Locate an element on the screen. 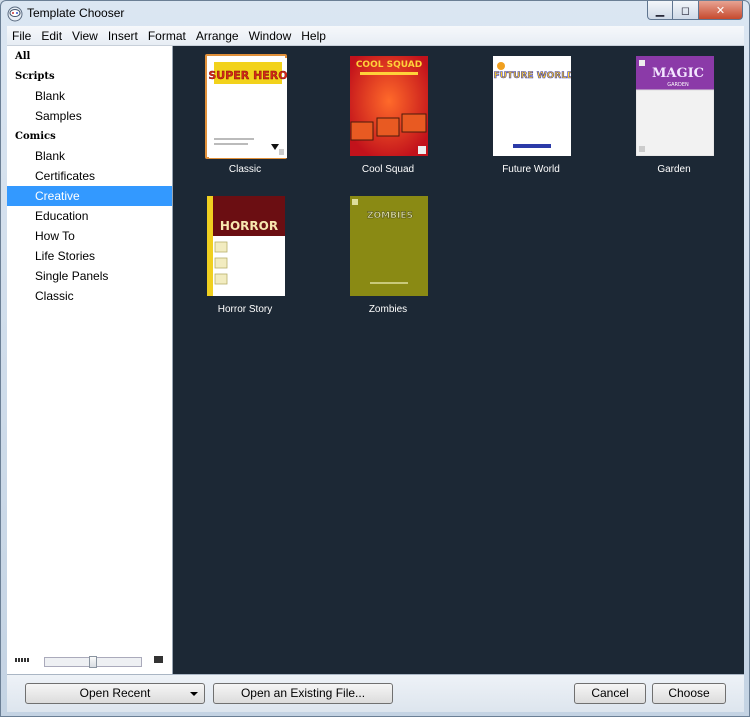 Image resolution: width=750 pixels, height=717 pixels. thumbnail-zoom-control is located at coordinates (90, 660).